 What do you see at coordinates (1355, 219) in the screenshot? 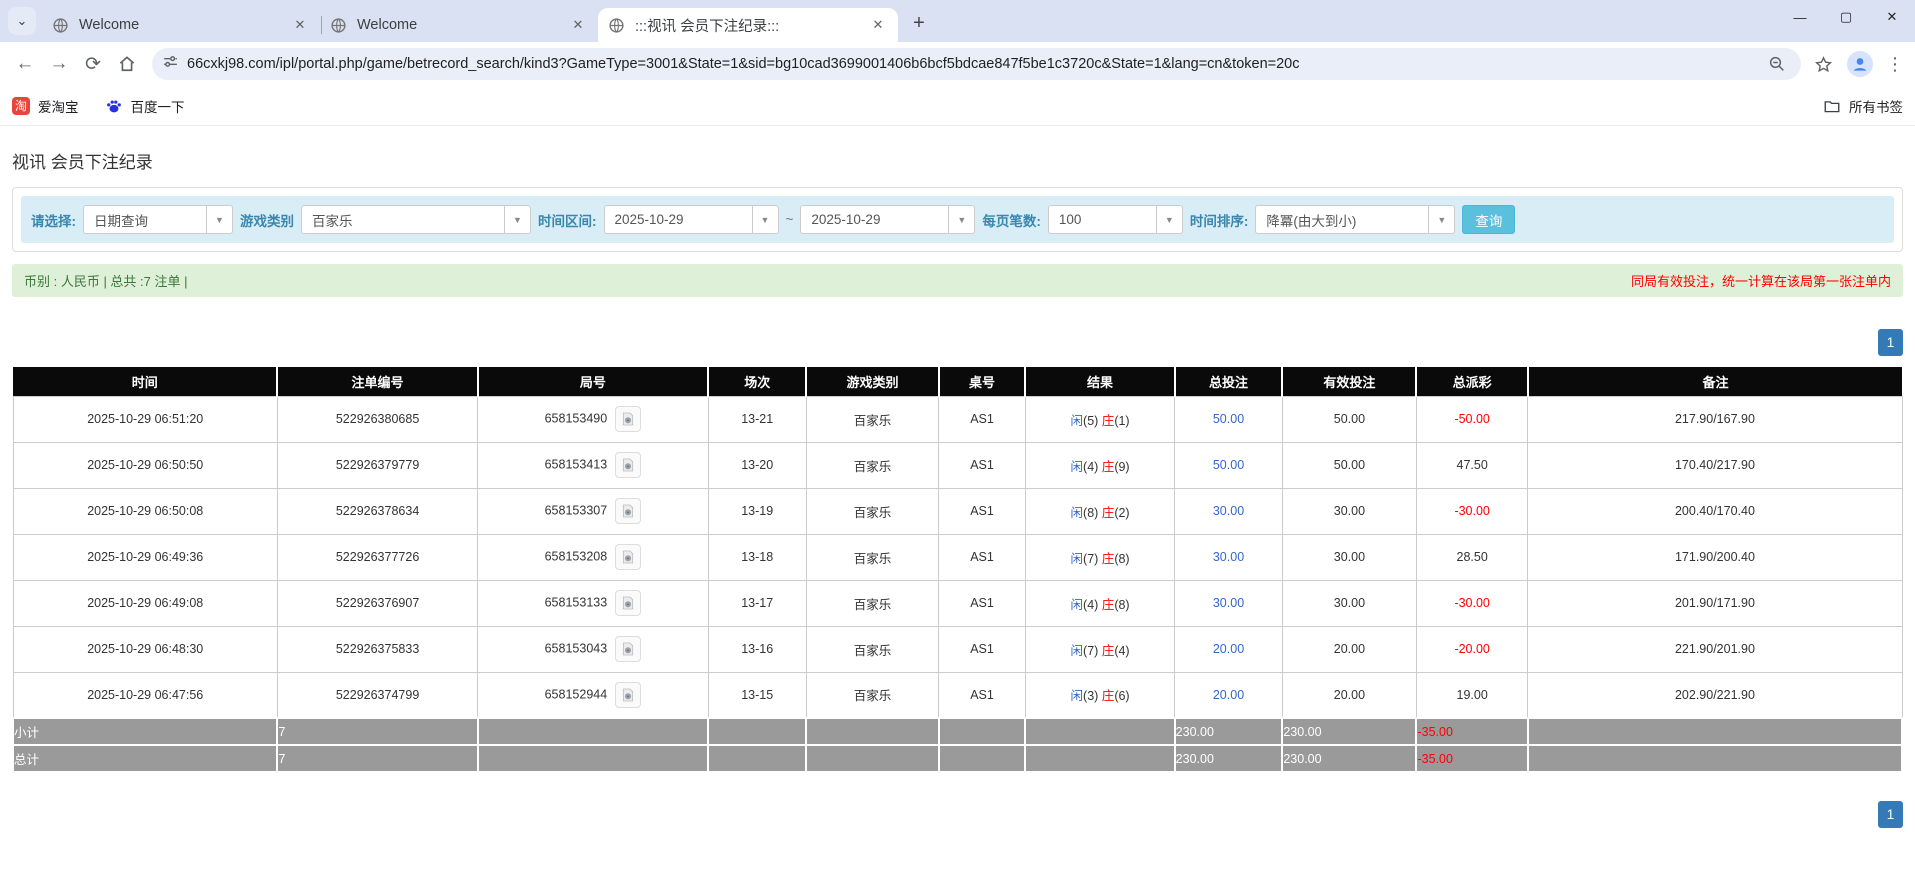
I see `sort-order-select: 降冪(由大到小) ▼` at bounding box center [1355, 219].